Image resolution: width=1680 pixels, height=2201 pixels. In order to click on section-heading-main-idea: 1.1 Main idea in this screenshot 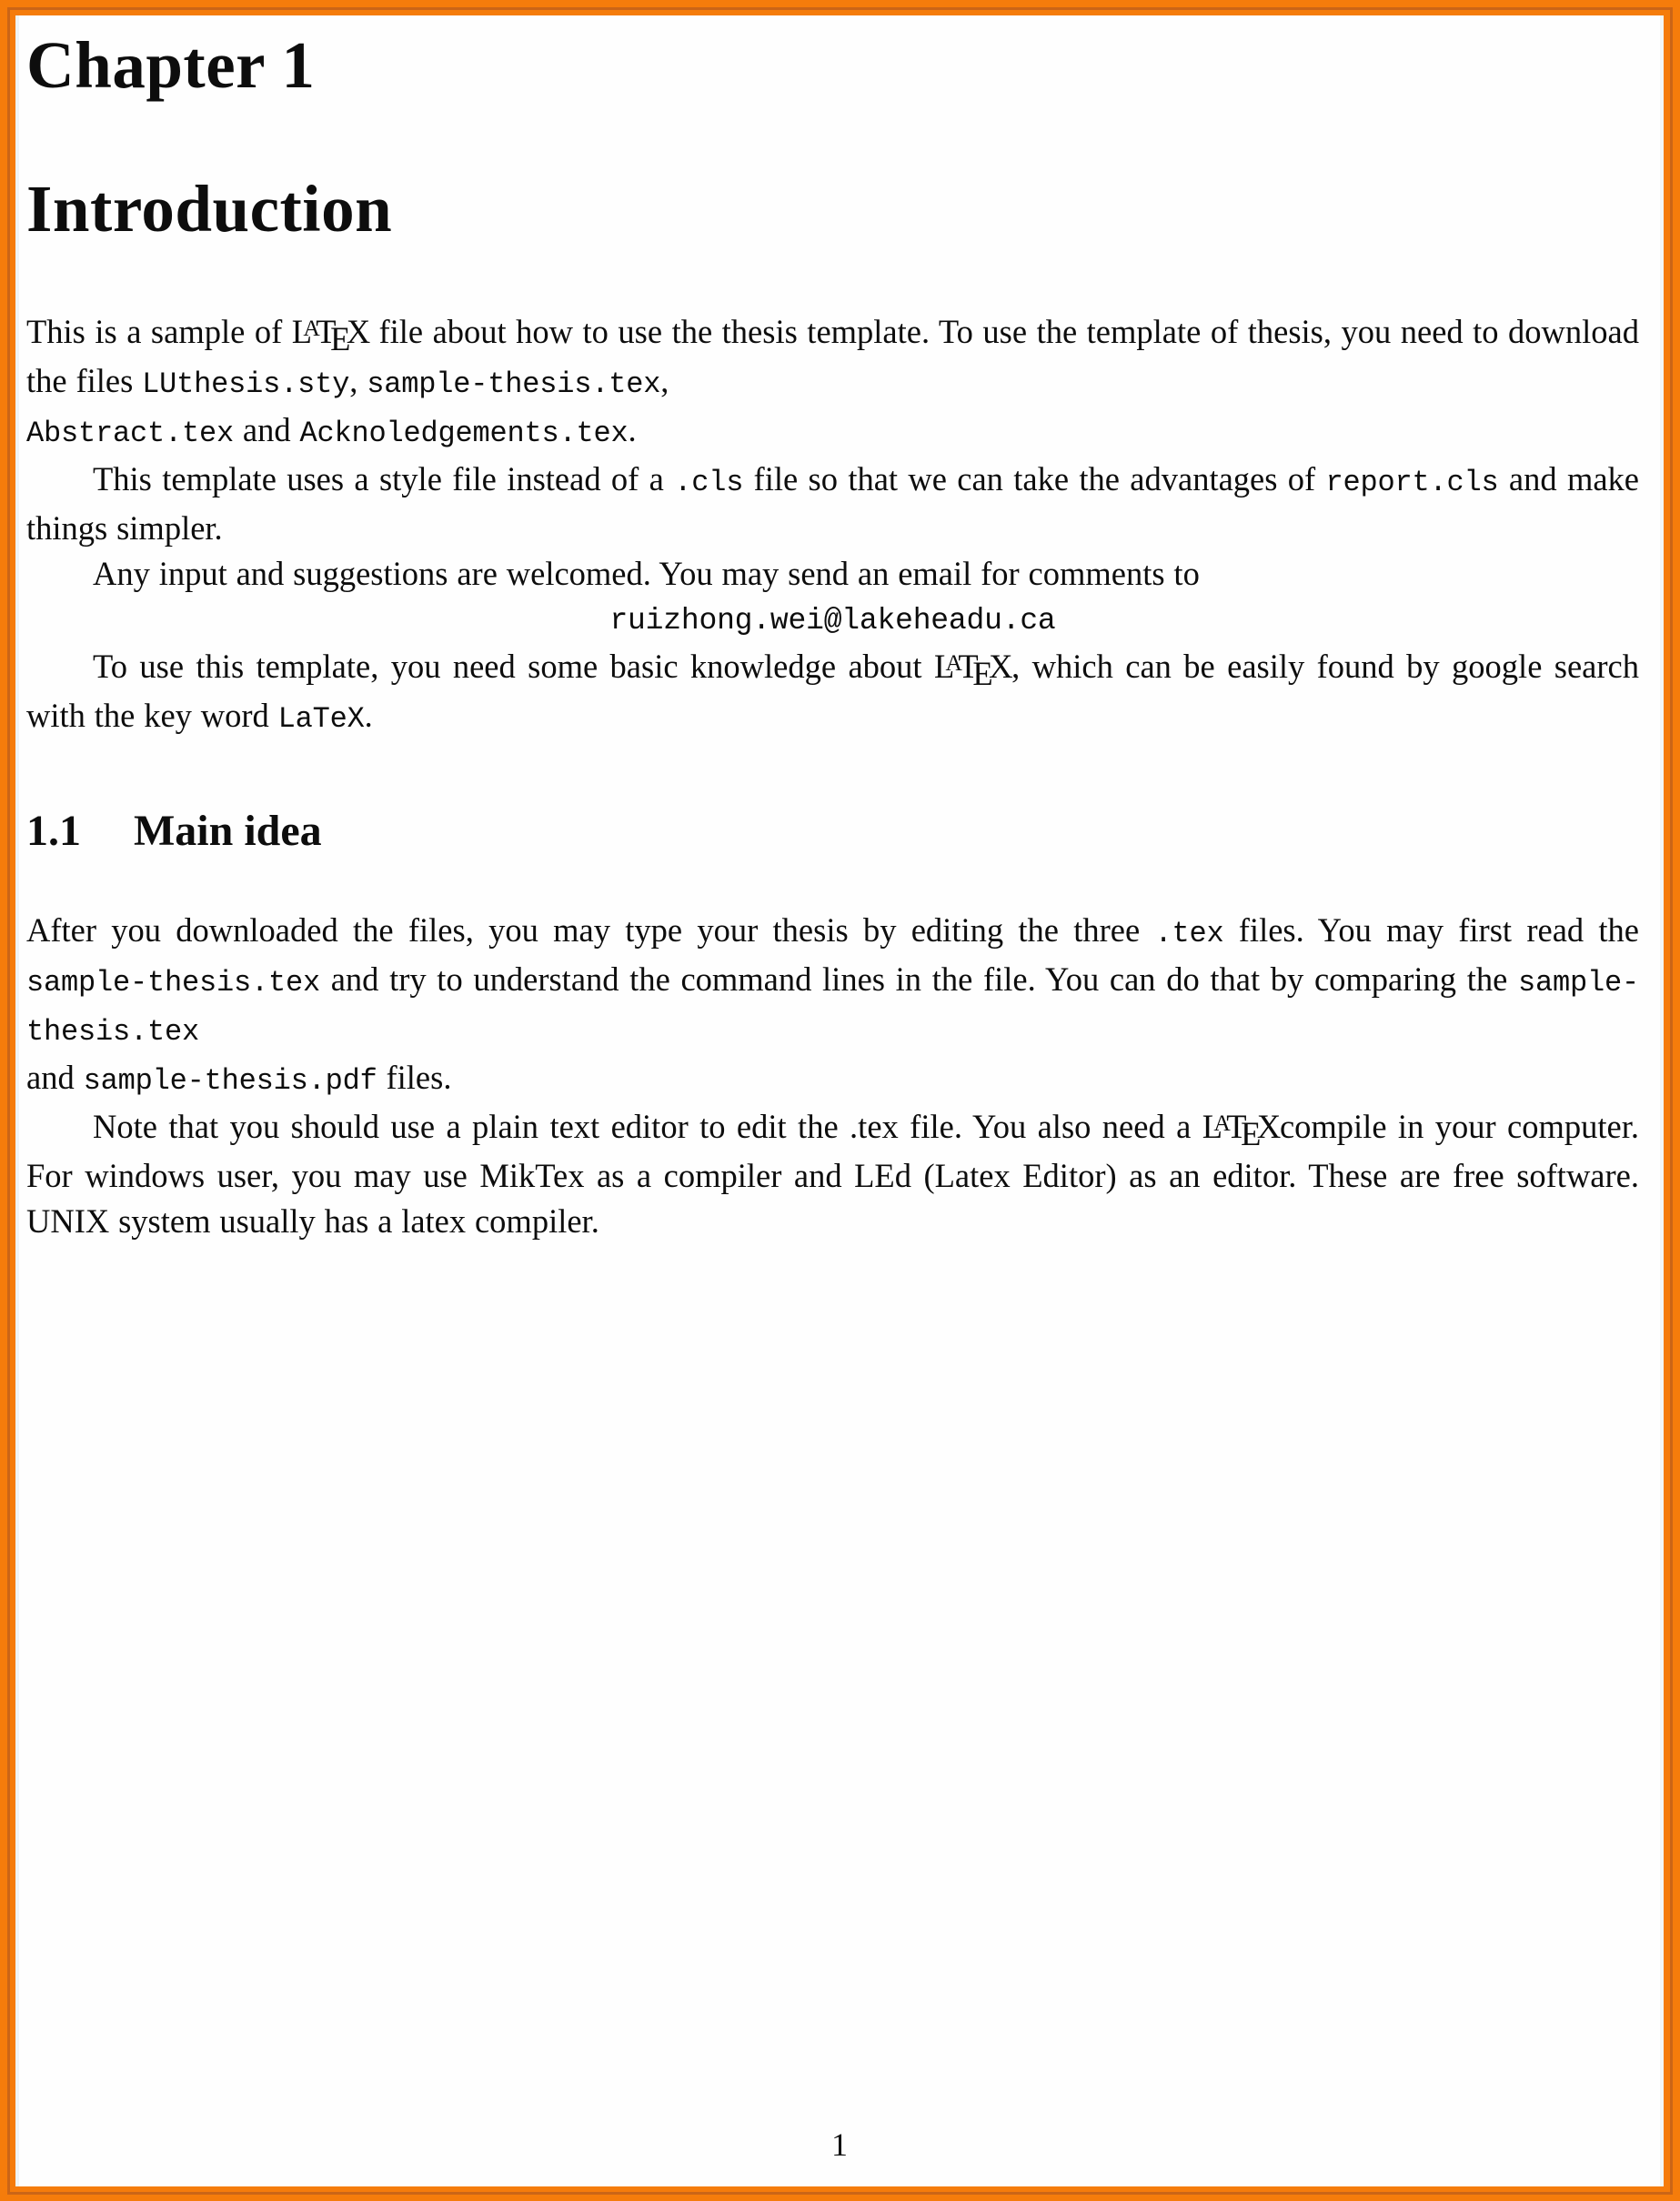, I will do `click(832, 831)`.